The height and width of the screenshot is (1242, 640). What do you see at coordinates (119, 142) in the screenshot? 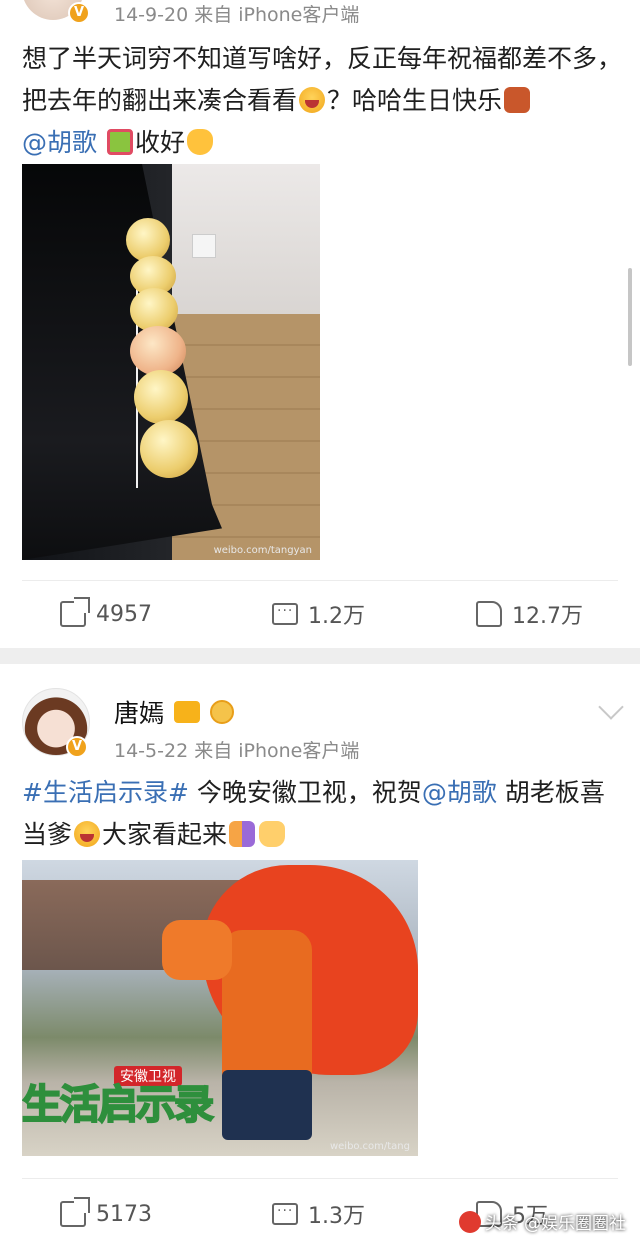
I see `gift-emoji-icon` at bounding box center [119, 142].